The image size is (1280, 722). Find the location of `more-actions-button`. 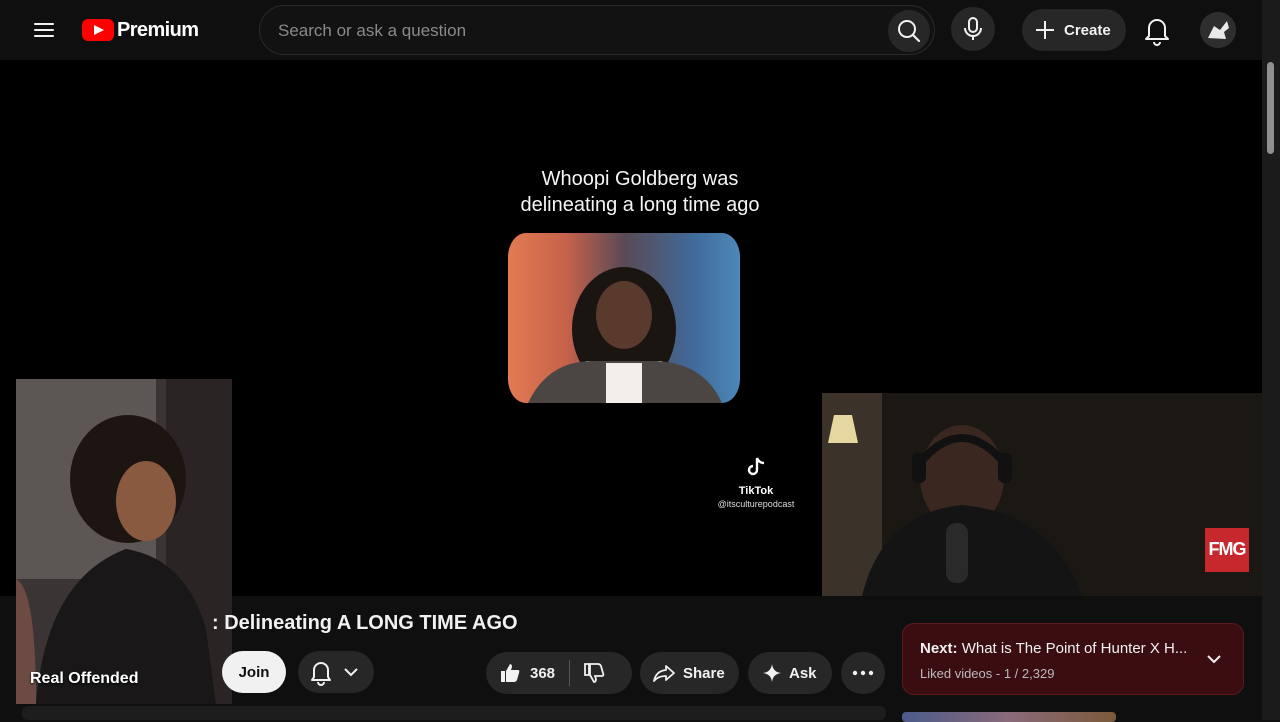

more-actions-button is located at coordinates (863, 673).